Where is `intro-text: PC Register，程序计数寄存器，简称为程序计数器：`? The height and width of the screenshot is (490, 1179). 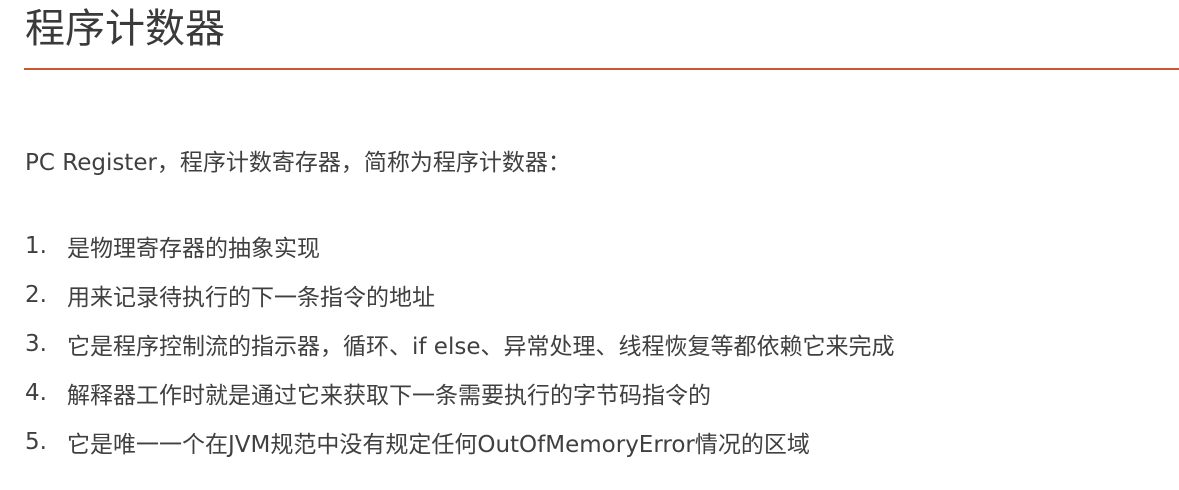
intro-text: PC Register，程序计数寄存器，简称为程序计数器： is located at coordinates (298, 163).